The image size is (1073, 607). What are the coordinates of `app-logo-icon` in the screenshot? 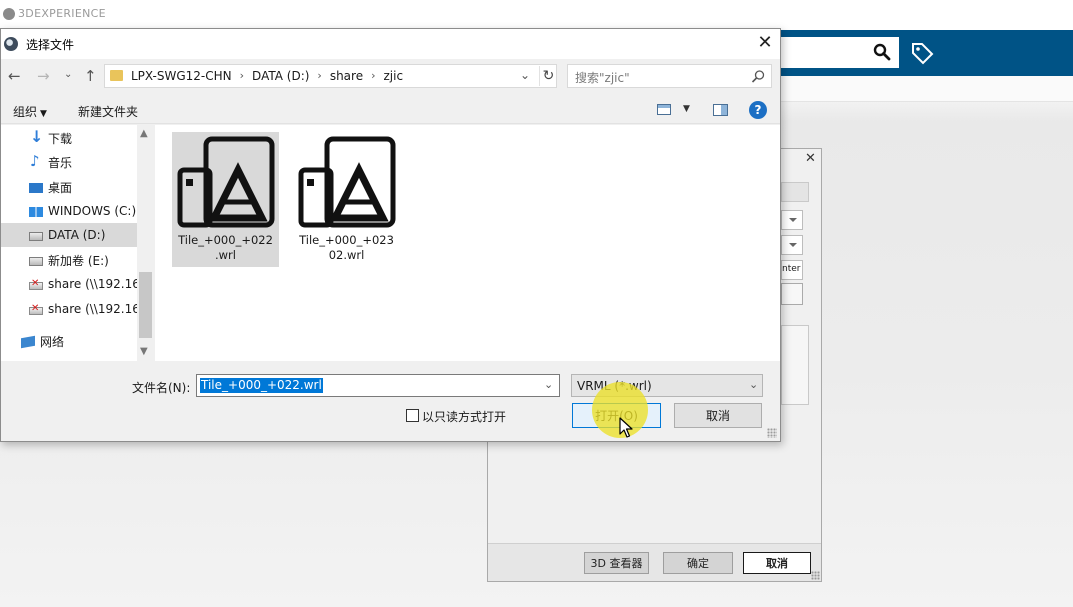 It's located at (9, 14).